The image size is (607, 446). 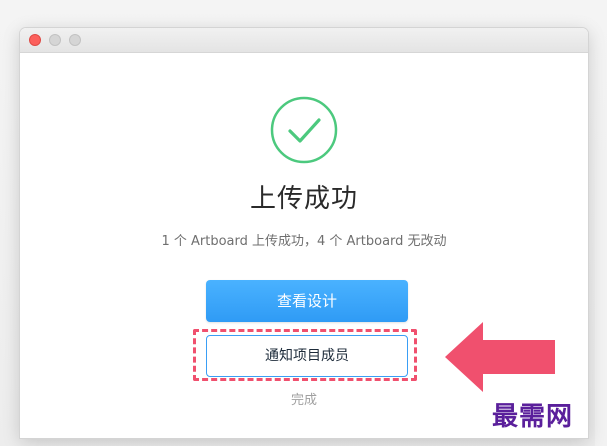 What do you see at coordinates (500, 357) in the screenshot?
I see `arrow-left-icon` at bounding box center [500, 357].